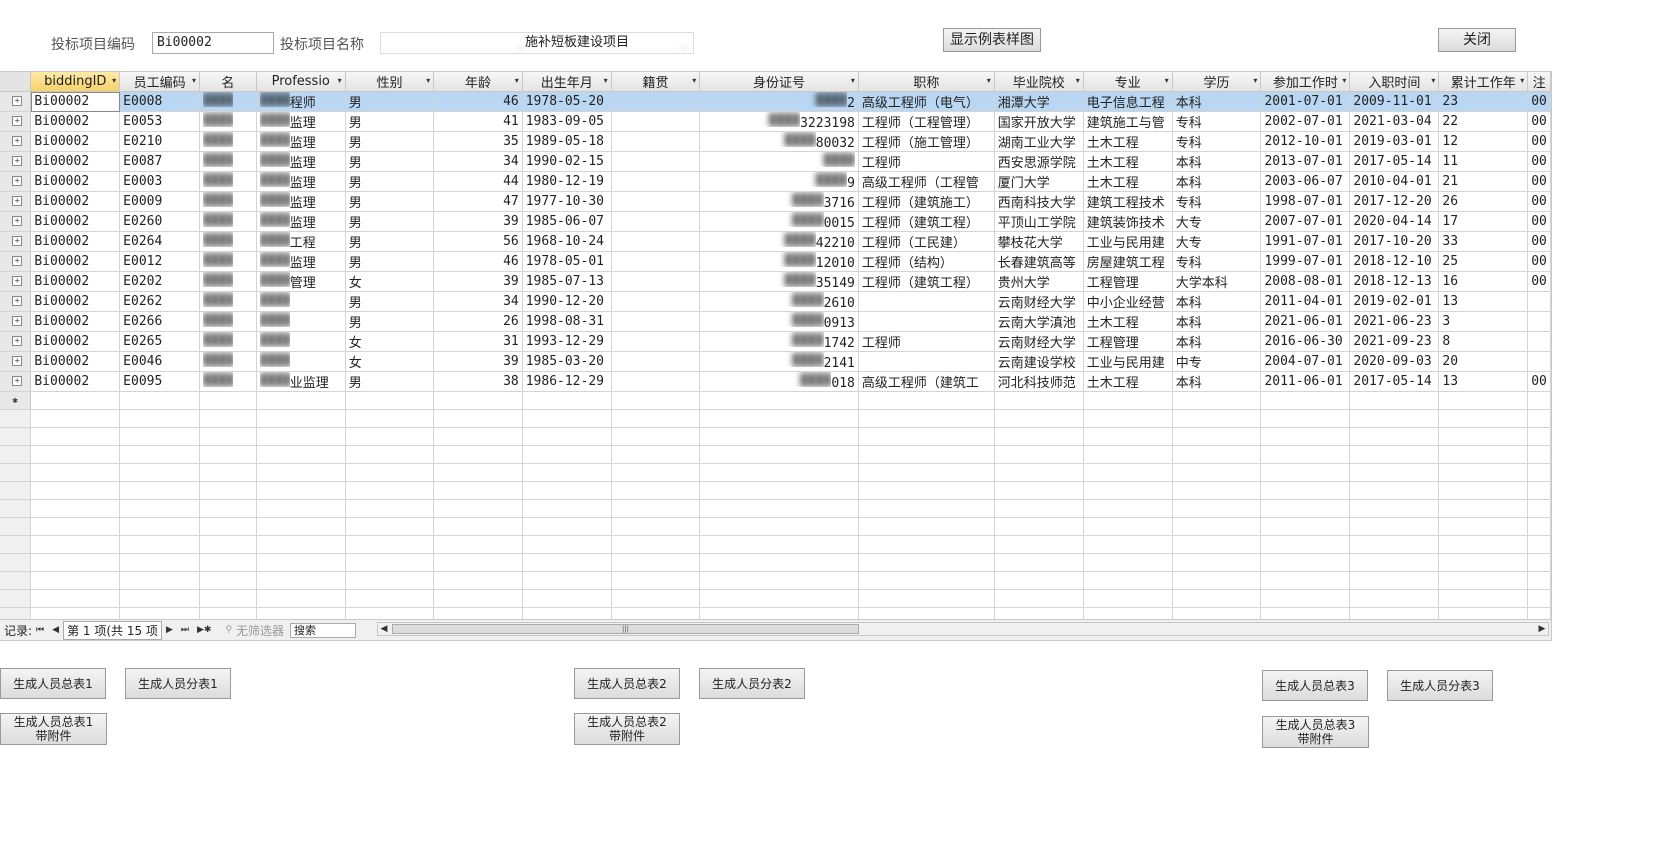 This screenshot has height=864, width=1653. Describe the element at coordinates (1394, 261) in the screenshot. I see `cell-hire-date: 2018-12-10` at that location.